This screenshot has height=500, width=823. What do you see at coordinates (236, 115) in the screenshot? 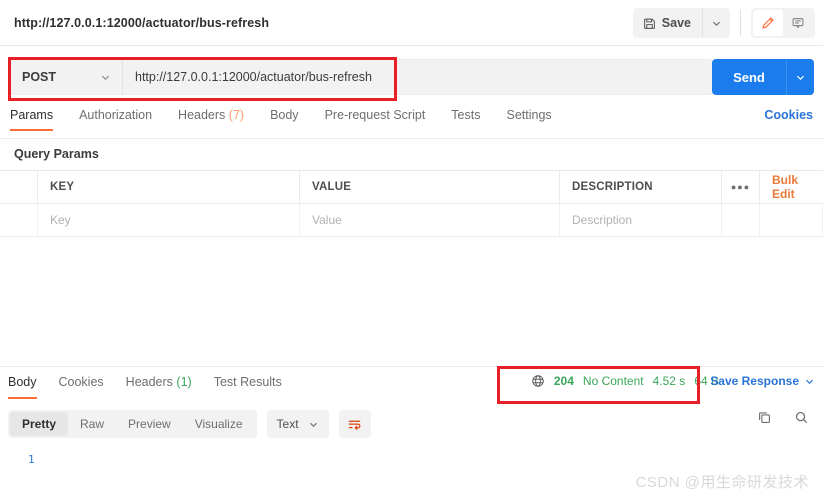
I see `tab-headers-count: (7)` at bounding box center [236, 115].